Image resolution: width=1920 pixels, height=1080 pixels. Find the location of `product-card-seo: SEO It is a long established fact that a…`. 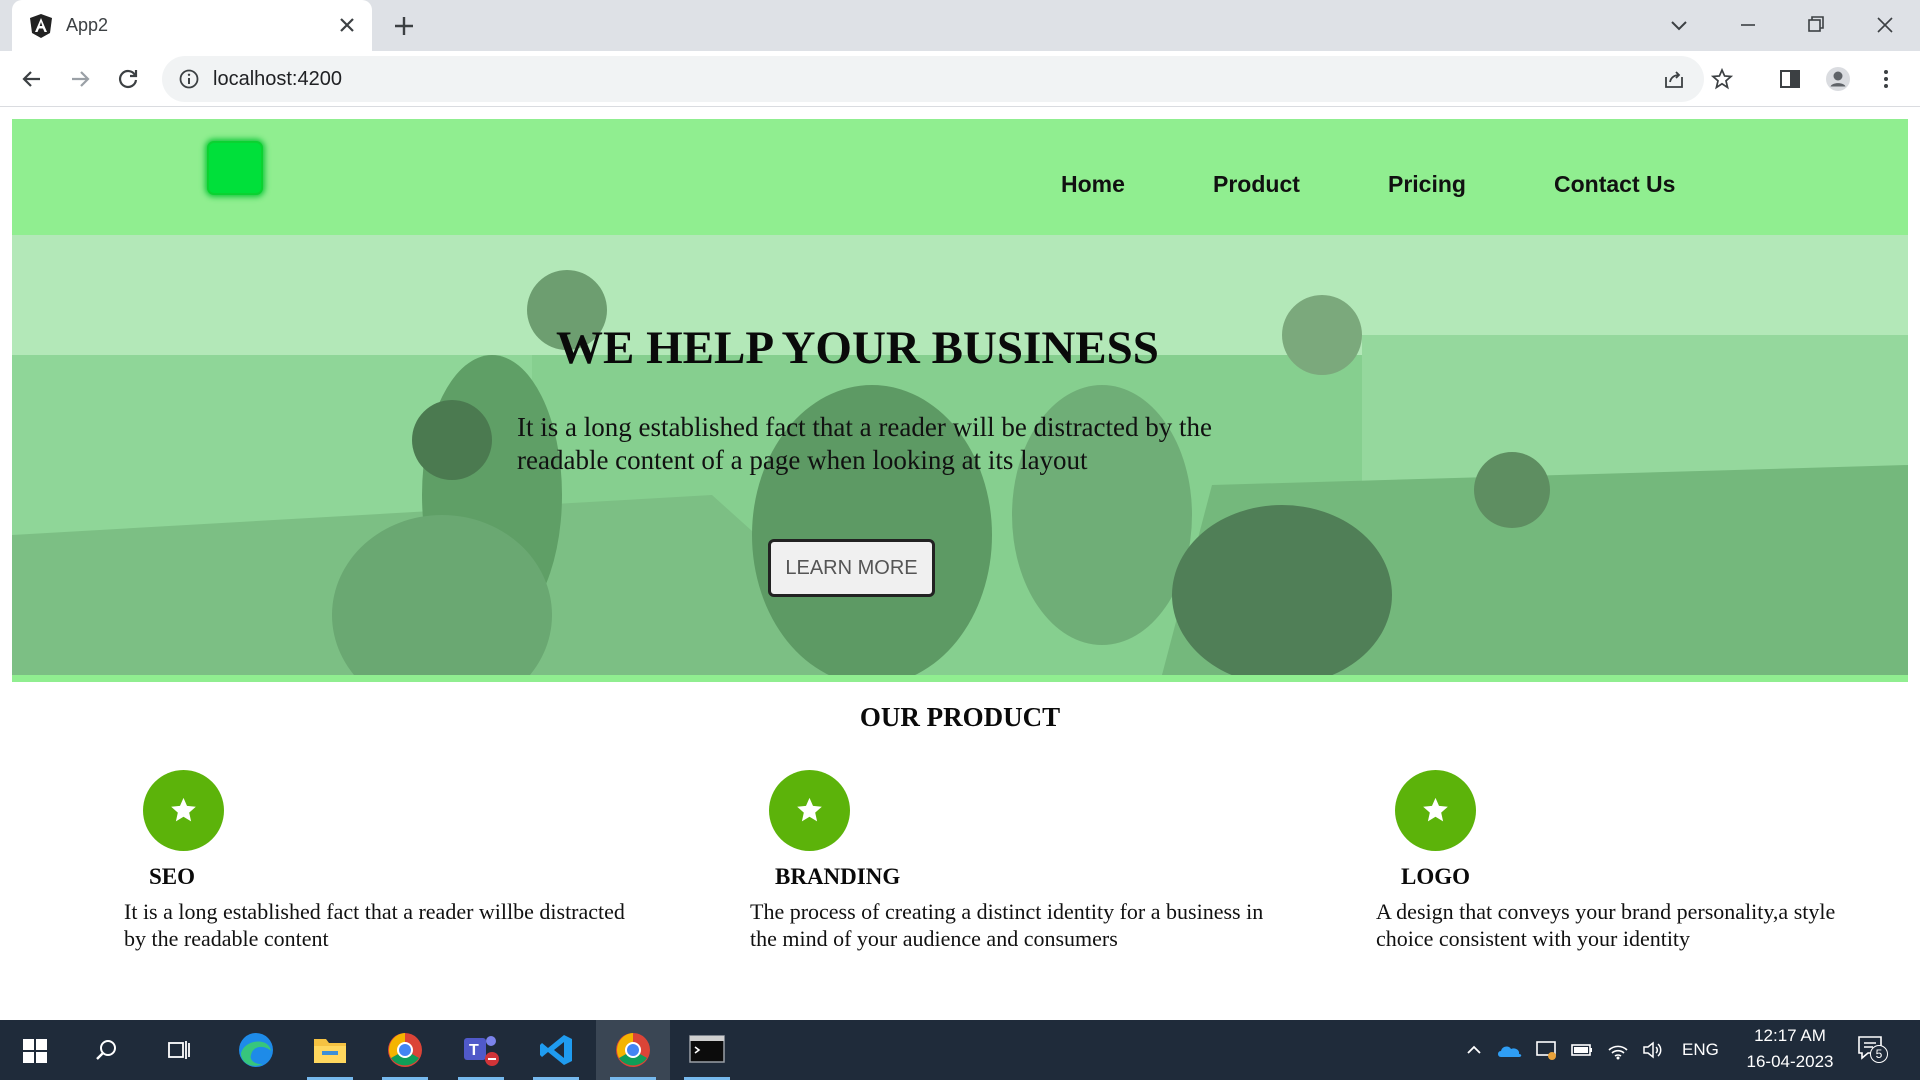

product-card-seo: SEO It is a long established fact that a… is located at coordinates (404, 890).